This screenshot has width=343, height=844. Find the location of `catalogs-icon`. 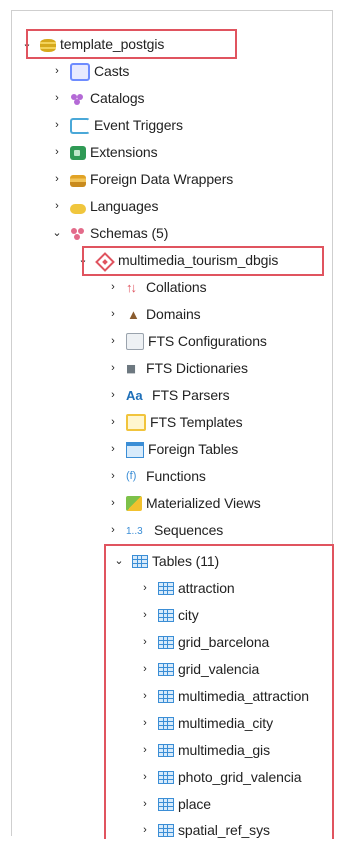

catalogs-icon is located at coordinates (78, 99).